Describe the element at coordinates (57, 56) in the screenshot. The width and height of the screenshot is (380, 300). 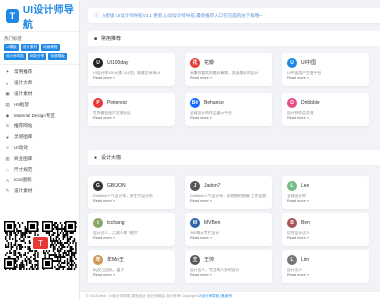
I see `tag-item: 免费模板` at that location.